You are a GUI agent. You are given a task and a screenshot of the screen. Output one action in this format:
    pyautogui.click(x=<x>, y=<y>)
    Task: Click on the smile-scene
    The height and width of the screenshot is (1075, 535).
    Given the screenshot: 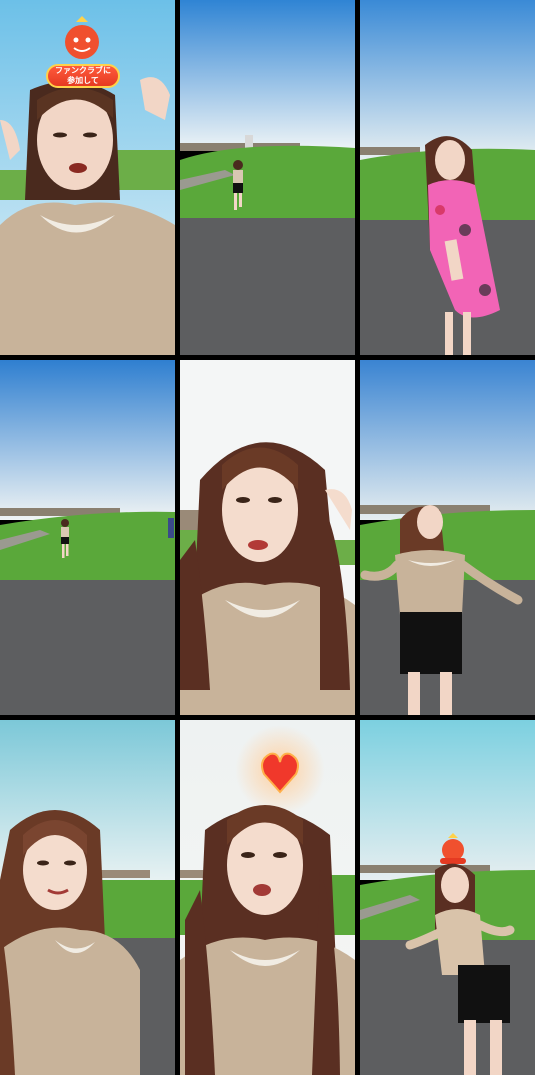 What is the action you would take?
    pyautogui.click(x=87, y=897)
    